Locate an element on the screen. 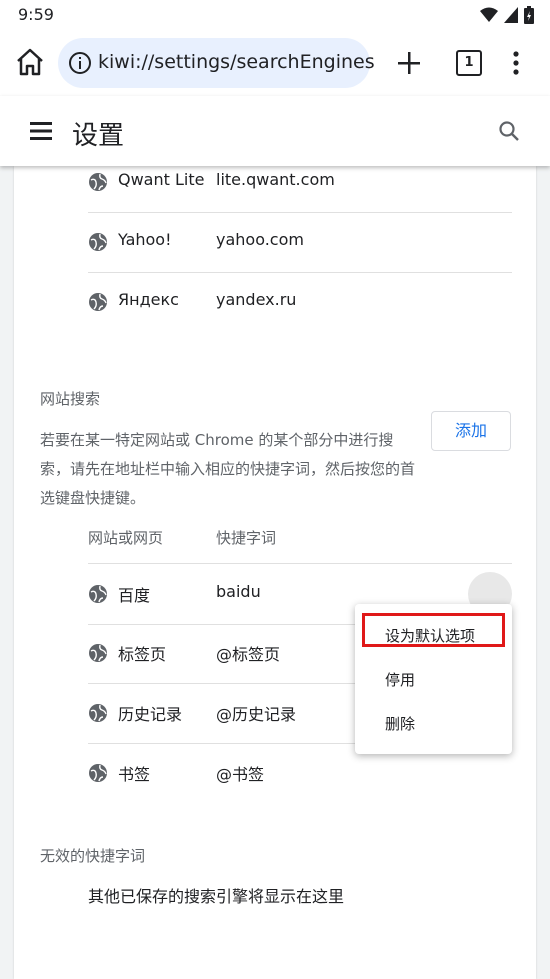 This screenshot has width=550, height=979. status-bar: 9:59 is located at coordinates (275, 15).